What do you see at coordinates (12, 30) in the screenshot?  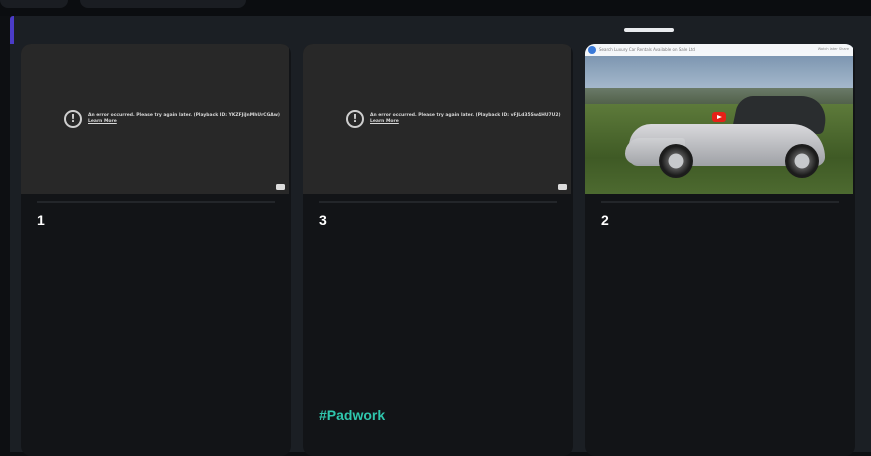 I see `panel-accent` at bounding box center [12, 30].